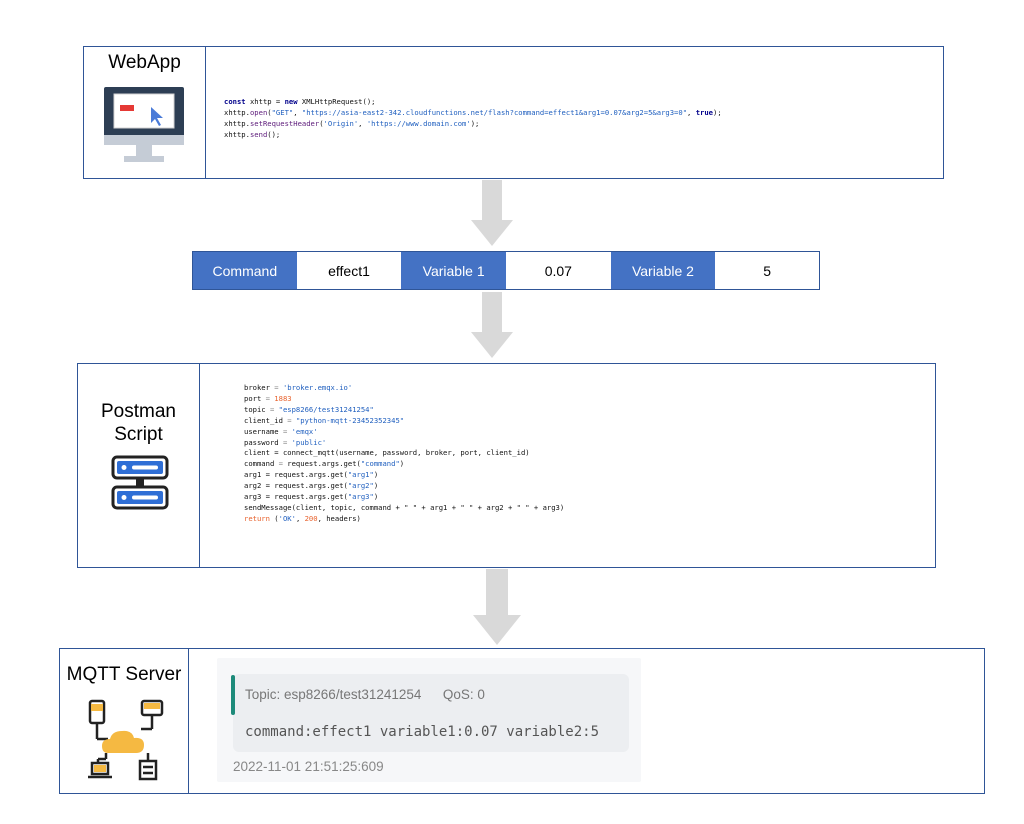 Image resolution: width=1024 pixels, height=824 pixels. I want to click on code-token: setRequestHeader, so click(284, 123).